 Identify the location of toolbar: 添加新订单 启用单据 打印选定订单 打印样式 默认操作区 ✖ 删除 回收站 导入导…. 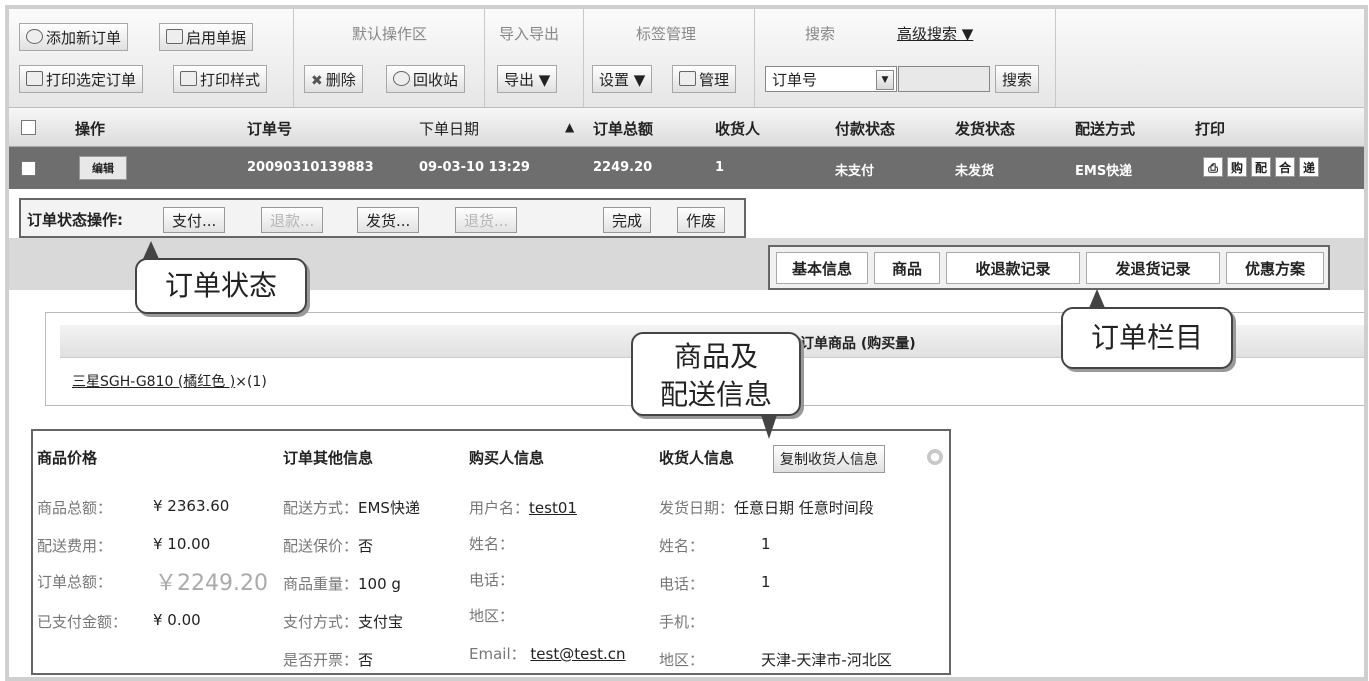
(686, 58).